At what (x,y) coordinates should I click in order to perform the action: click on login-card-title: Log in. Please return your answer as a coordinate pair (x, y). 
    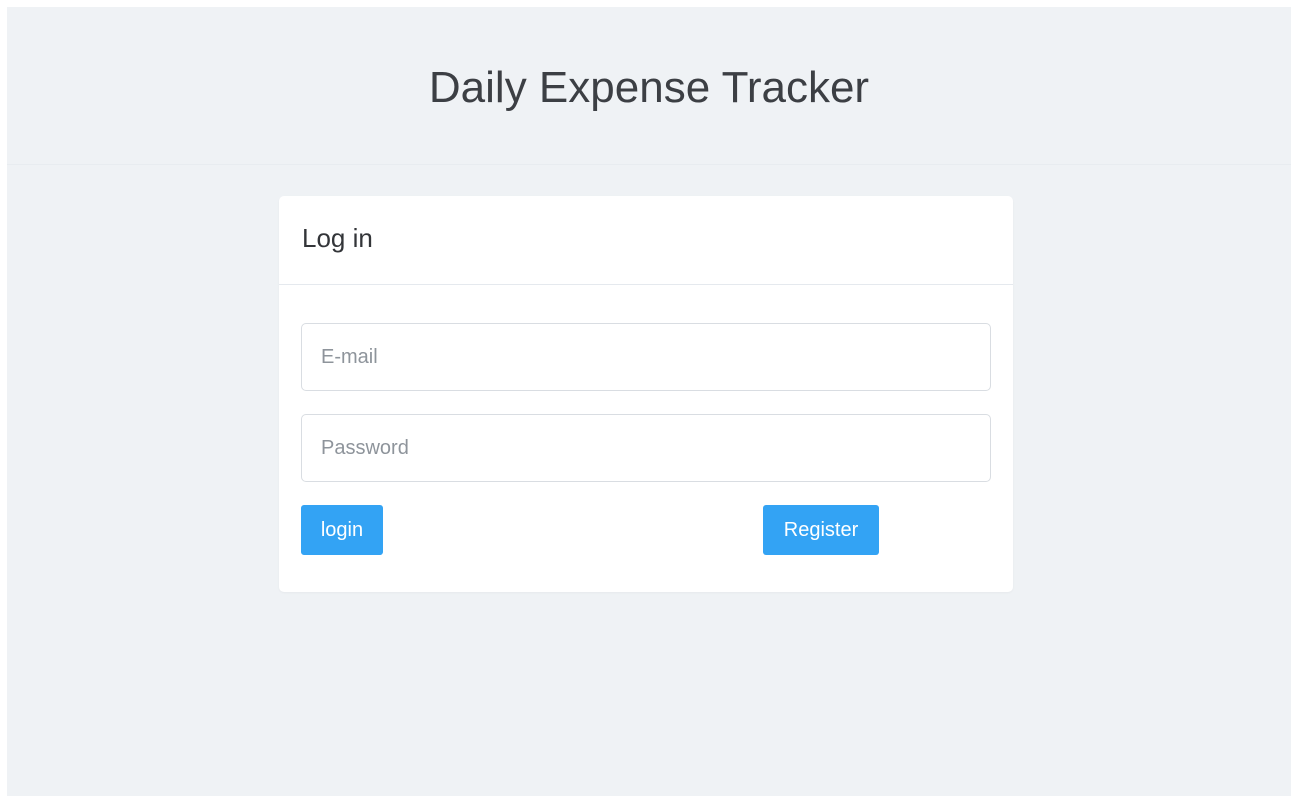
    Looking at the image, I should click on (337, 237).